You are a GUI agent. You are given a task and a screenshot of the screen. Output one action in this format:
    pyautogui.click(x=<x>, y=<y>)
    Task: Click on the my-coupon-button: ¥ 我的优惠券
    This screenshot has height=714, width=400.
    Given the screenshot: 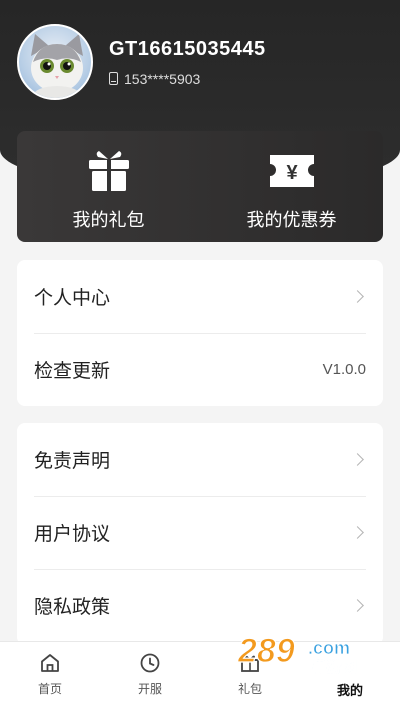 What is the action you would take?
    pyautogui.click(x=291, y=186)
    